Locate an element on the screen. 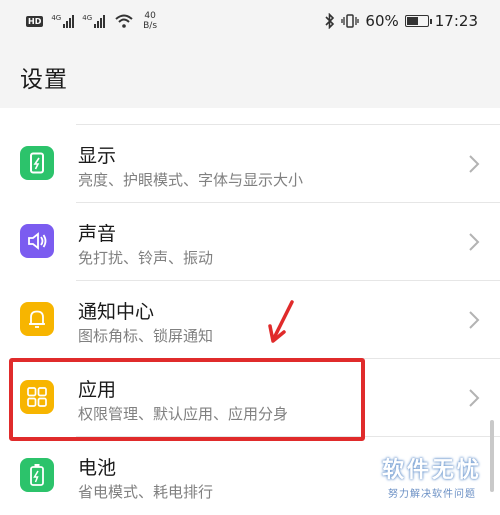 This screenshot has width=500, height=515. page-title: 设置 is located at coordinates (44, 80).